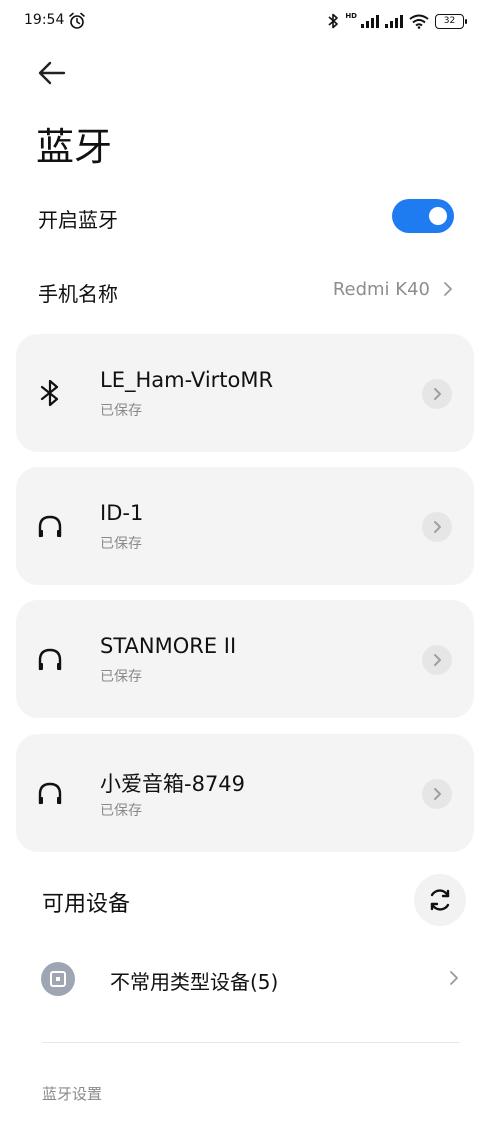  I want to click on status-indicators: HD 32, so click(397, 21).